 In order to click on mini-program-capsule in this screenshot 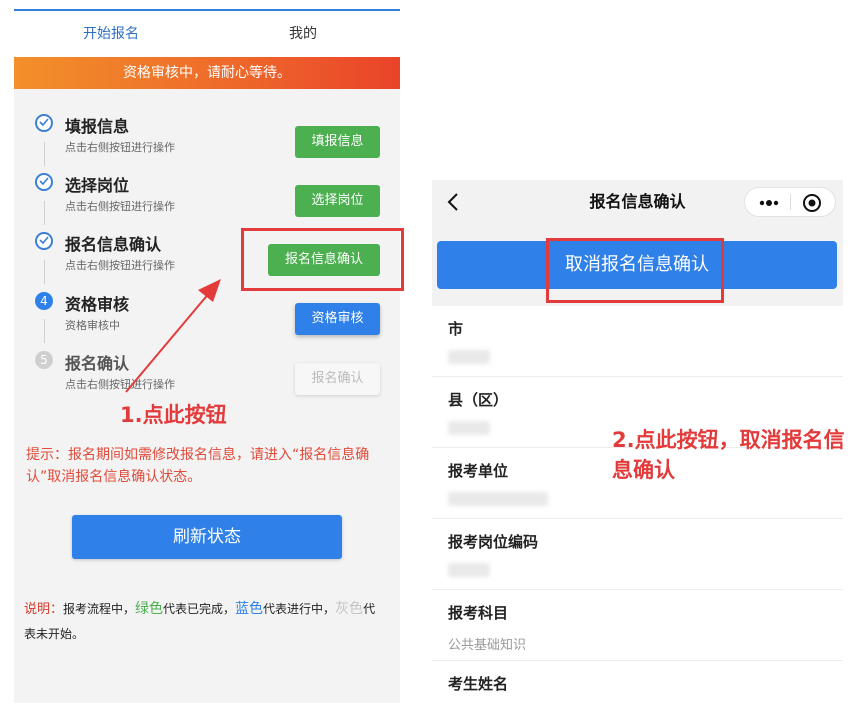, I will do `click(790, 202)`.